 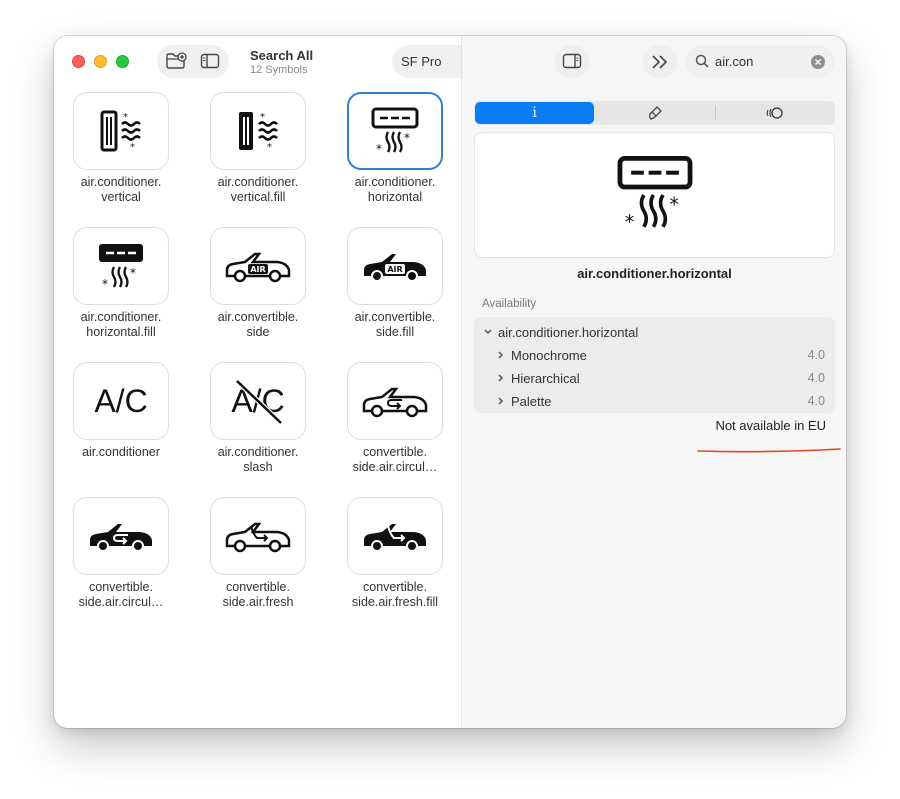 I want to click on toggle-sidebar-button, so click(x=210, y=61).